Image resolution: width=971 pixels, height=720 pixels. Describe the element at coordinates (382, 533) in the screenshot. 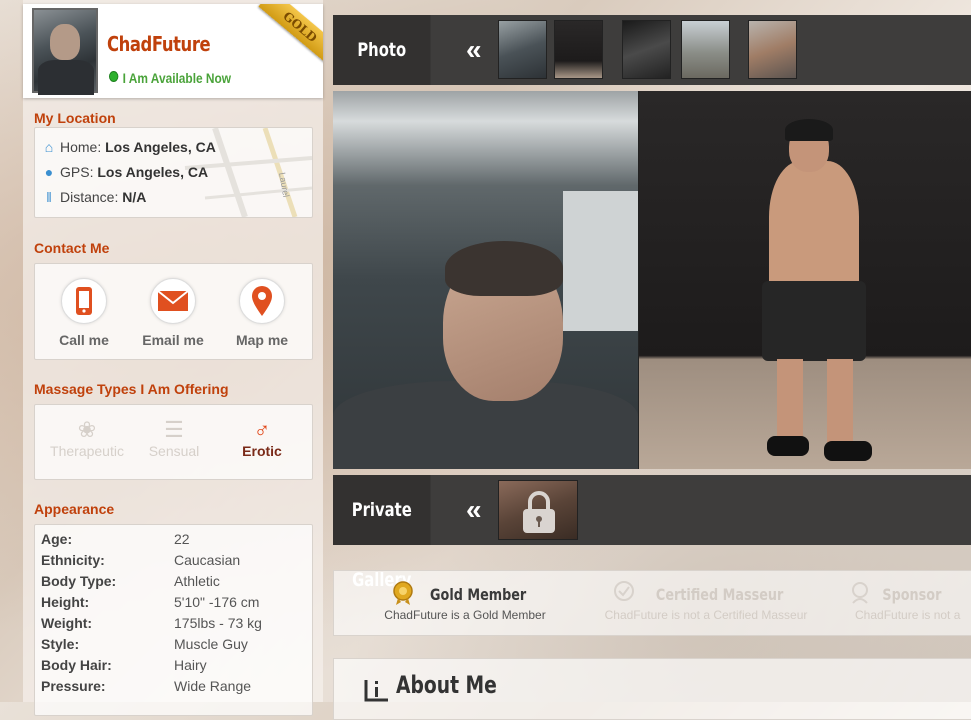

I see `private-gallery-title: Private Gallery` at that location.